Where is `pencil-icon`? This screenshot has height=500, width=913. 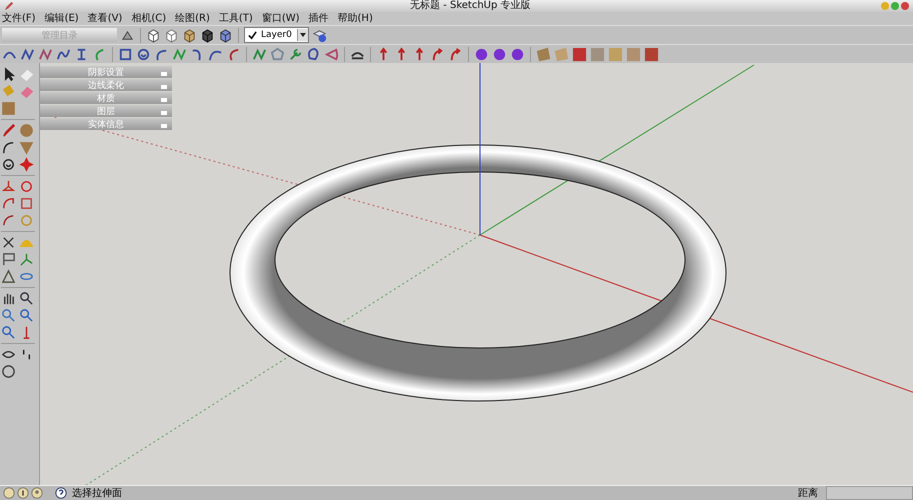 pencil-icon is located at coordinates (8, 130).